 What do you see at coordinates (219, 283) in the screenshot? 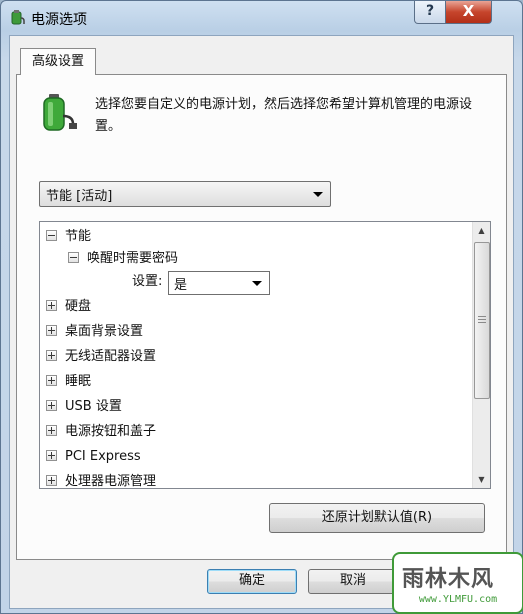
I see `wake-password-setting-select: 是` at bounding box center [219, 283].